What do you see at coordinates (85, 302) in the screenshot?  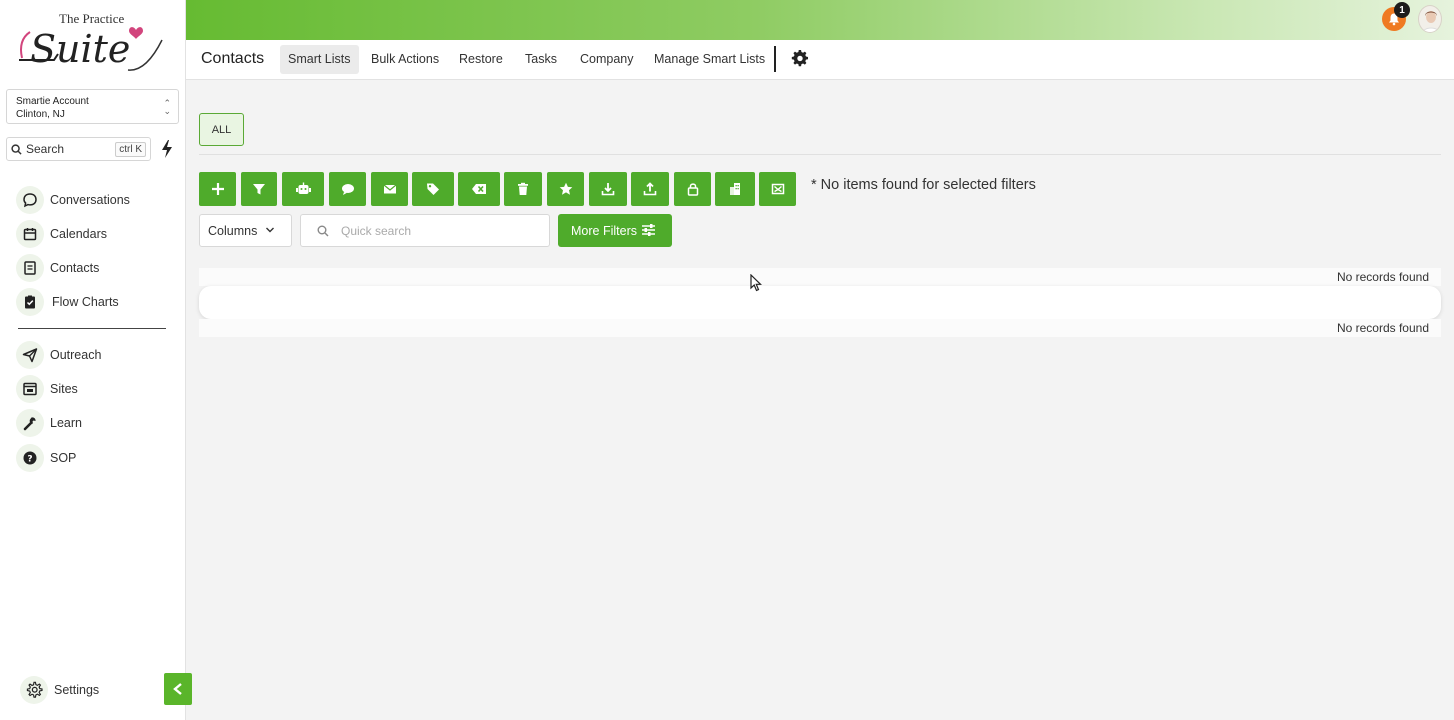 I see `sidebar-item-label: Flow Charts` at bounding box center [85, 302].